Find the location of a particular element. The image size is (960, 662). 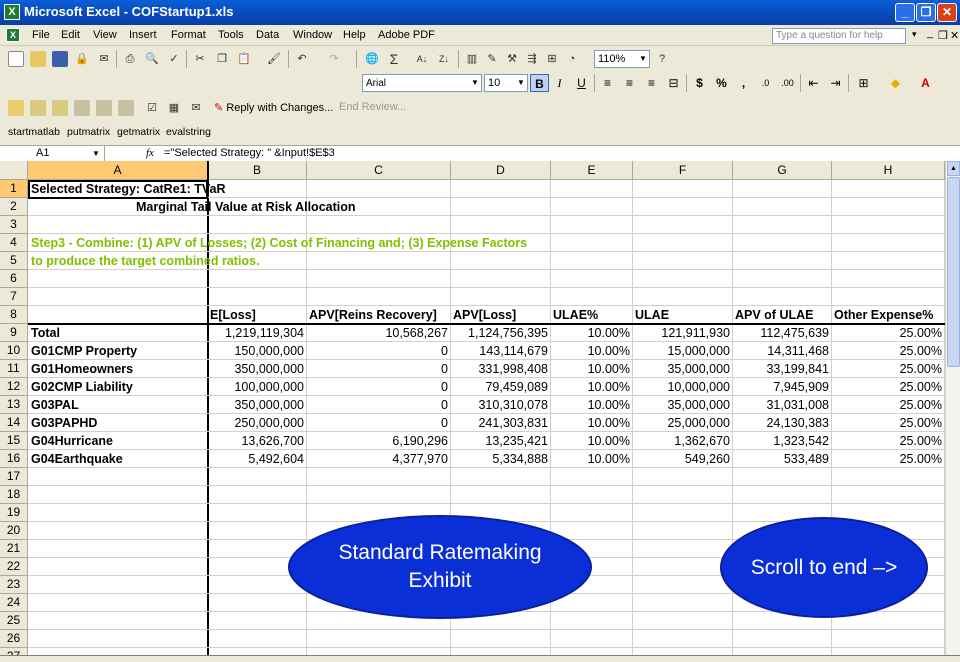

row-header-8: 8 is located at coordinates (14, 315).